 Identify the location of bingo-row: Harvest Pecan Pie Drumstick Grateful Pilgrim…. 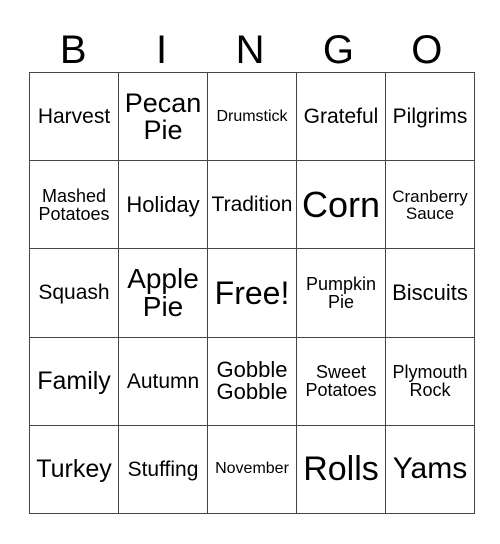
(252, 116).